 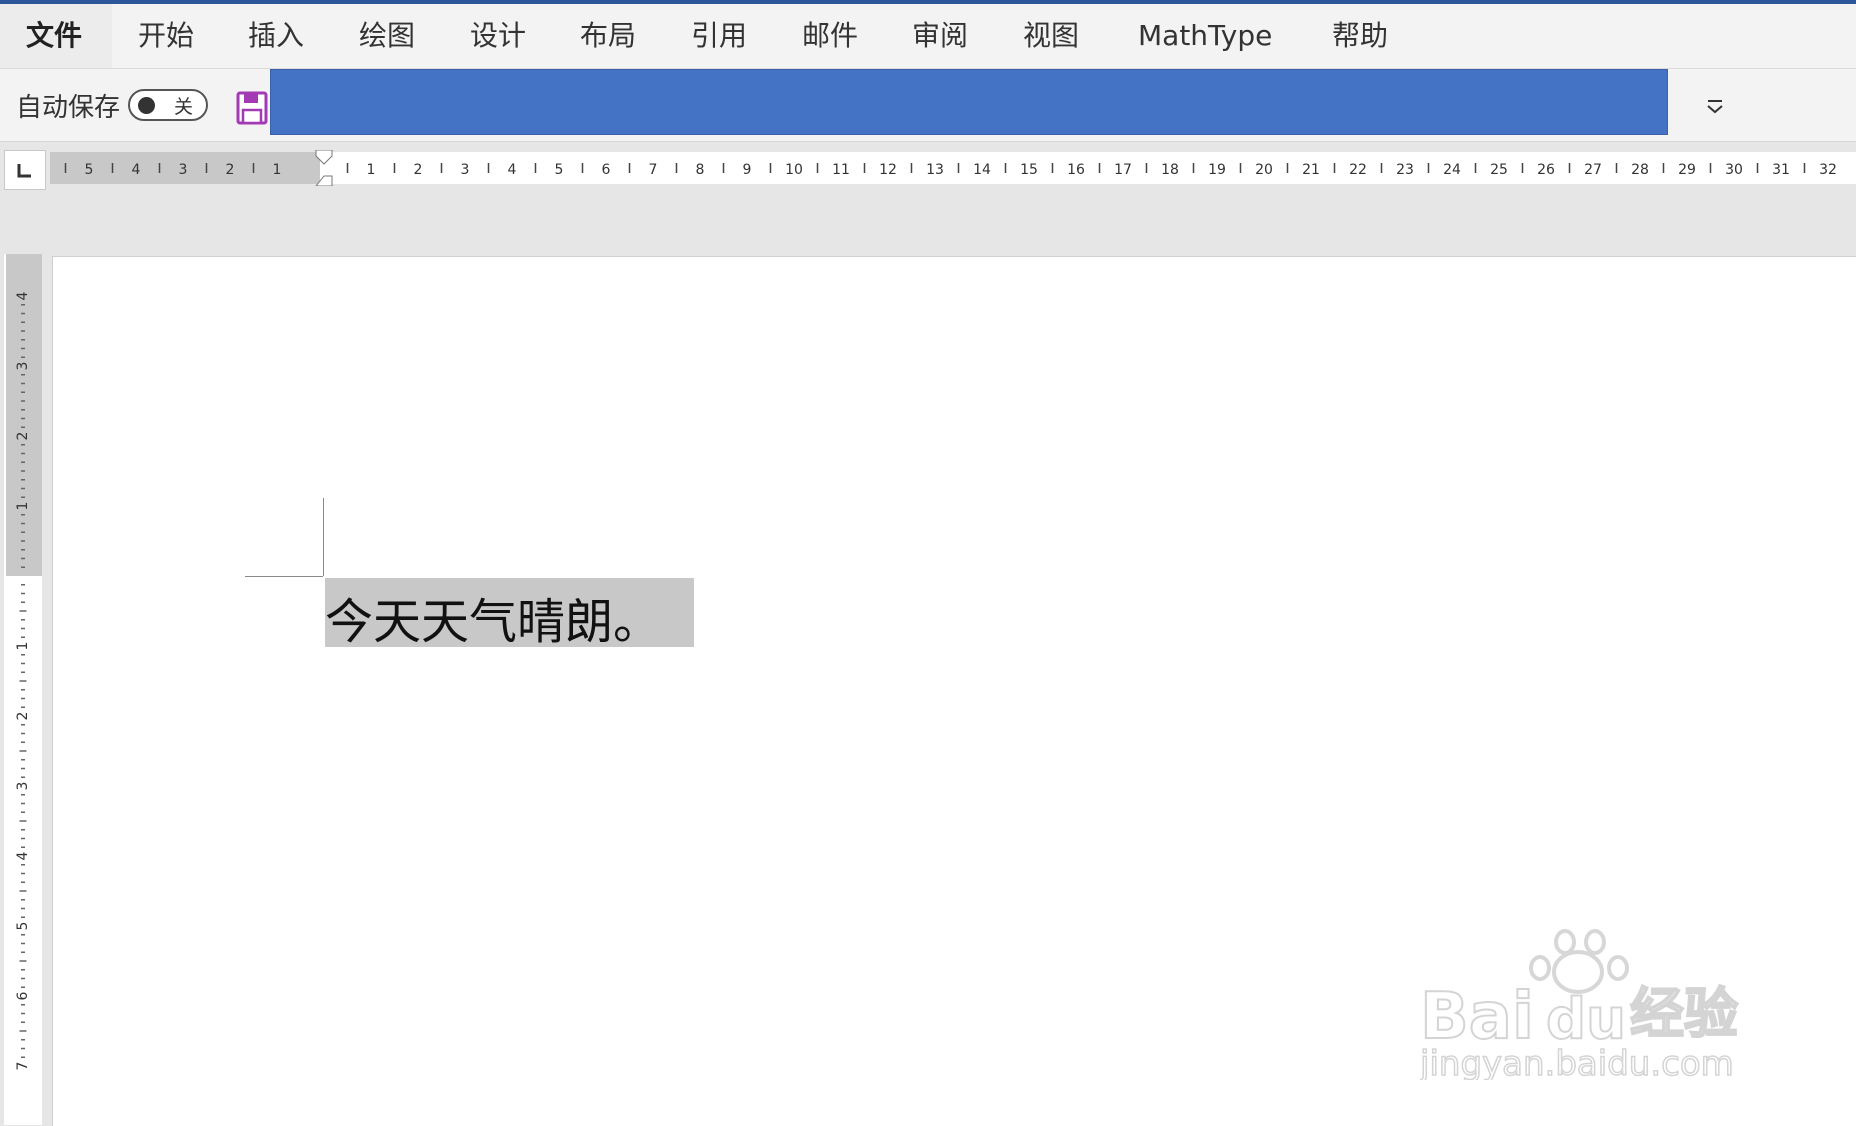 What do you see at coordinates (935, 170) in the screenshot?
I see `ruler-label: 13` at bounding box center [935, 170].